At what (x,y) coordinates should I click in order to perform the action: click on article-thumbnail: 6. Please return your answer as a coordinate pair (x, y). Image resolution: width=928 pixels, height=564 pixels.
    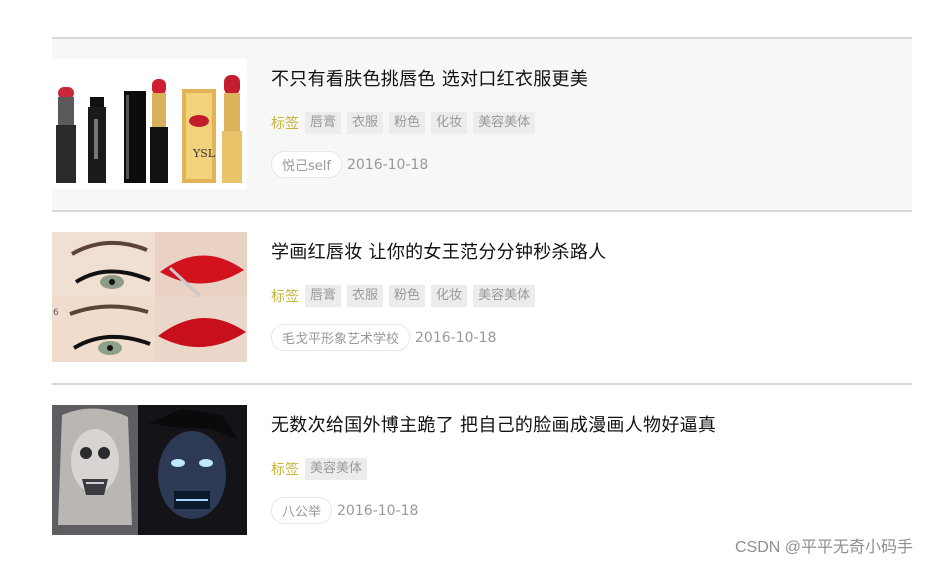
    Looking at the image, I should click on (149, 297).